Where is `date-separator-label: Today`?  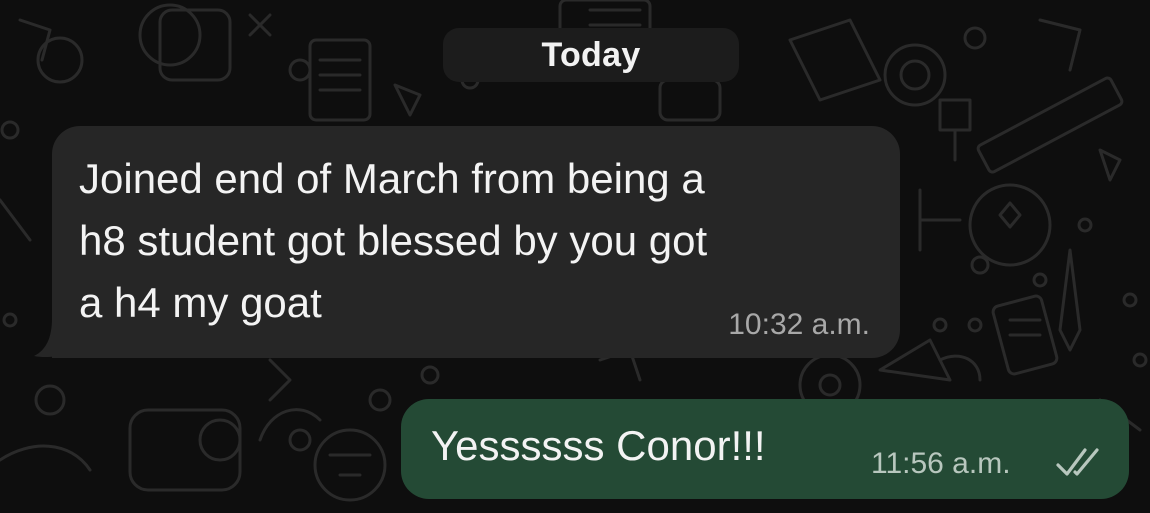 date-separator-label: Today is located at coordinates (591, 54).